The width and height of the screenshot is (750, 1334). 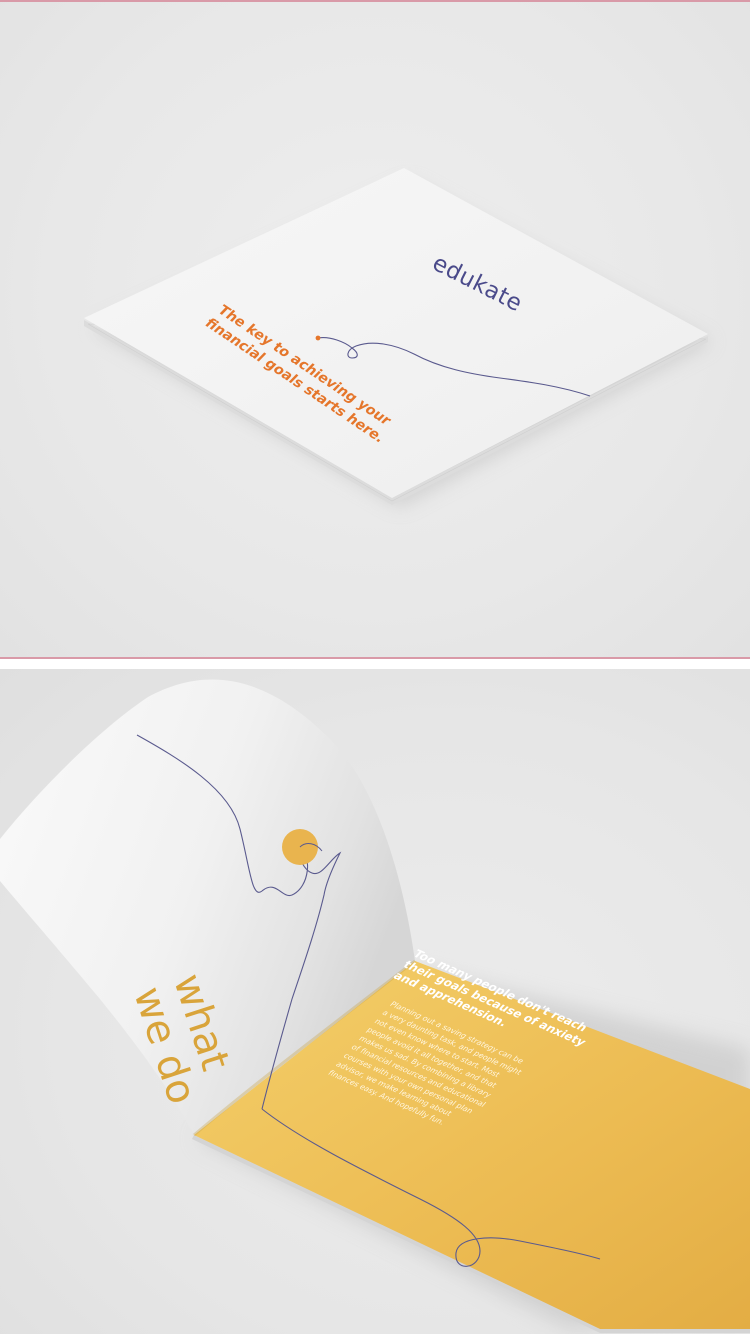 What do you see at coordinates (375, 664) in the screenshot?
I see `panel-gap` at bounding box center [375, 664].